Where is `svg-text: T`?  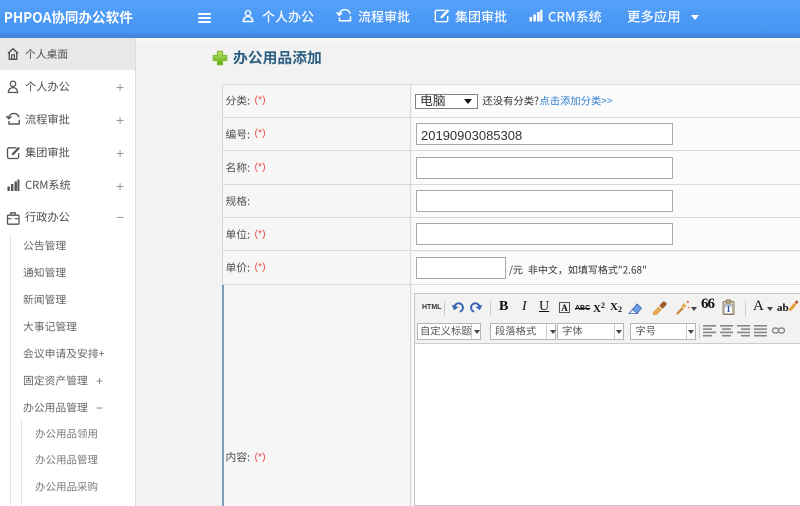
svg-text: T is located at coordinates (728, 309).